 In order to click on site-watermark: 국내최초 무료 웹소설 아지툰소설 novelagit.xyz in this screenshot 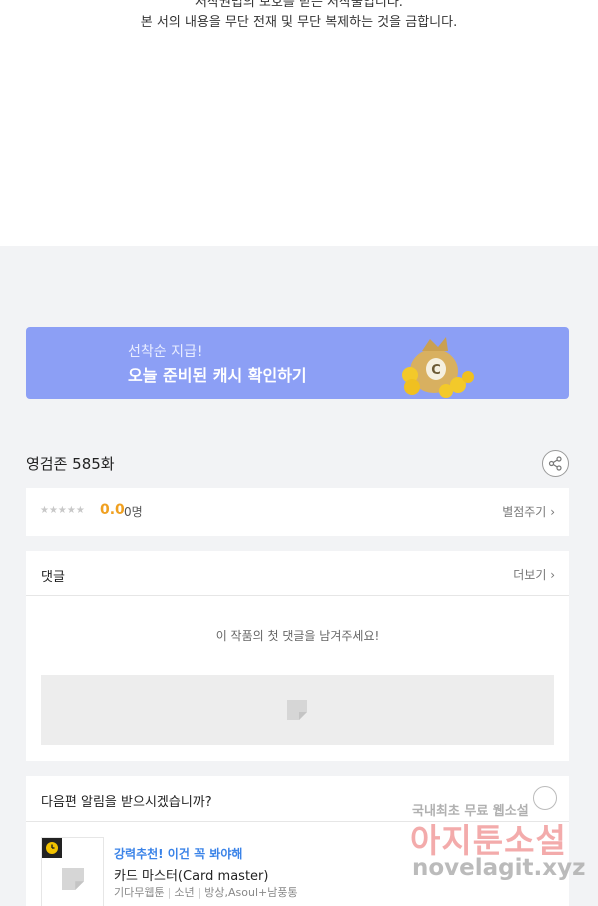, I will do `click(497, 845)`.